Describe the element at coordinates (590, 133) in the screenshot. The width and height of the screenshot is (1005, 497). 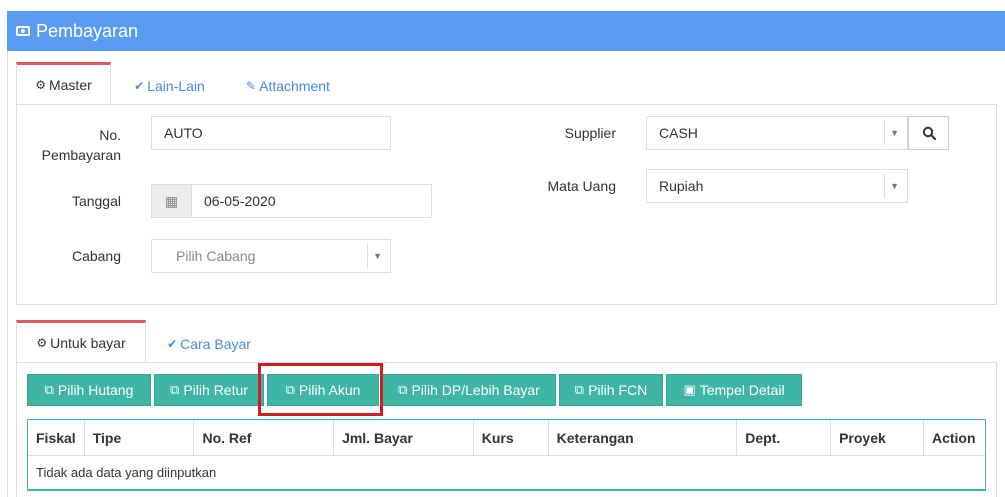
I see `supplier-label: Supplier` at that location.